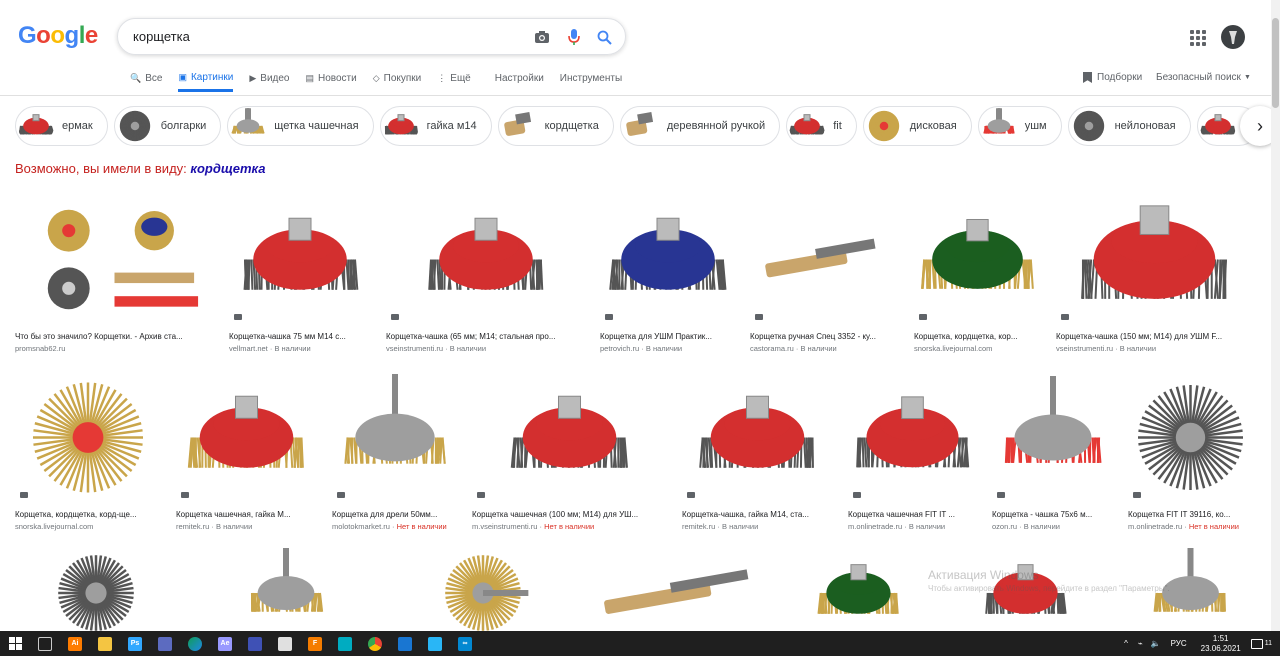 This screenshot has width=1280, height=656. Describe the element at coordinates (453, 78) in the screenshot. I see `tab-5: ⋮ Ещё` at that location.